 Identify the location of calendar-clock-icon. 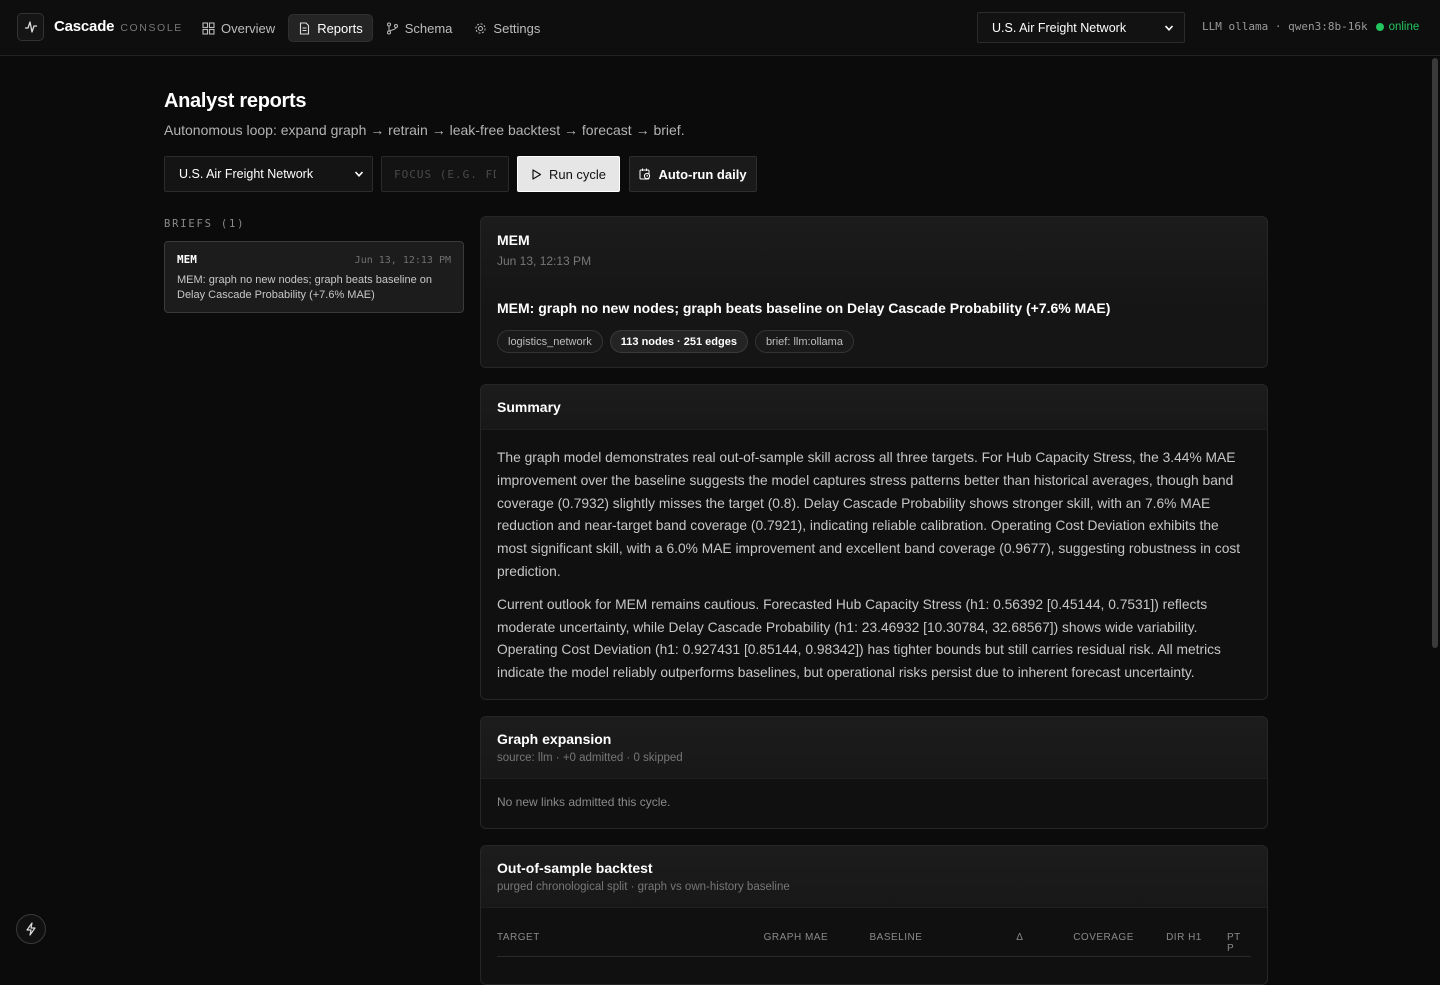
(645, 174).